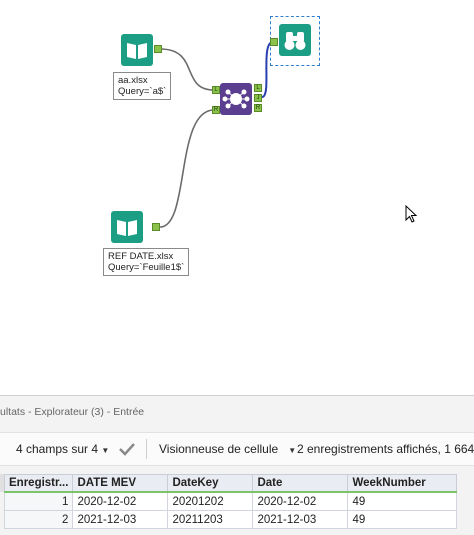  What do you see at coordinates (38, 519) in the screenshot?
I see `row-number: 2` at bounding box center [38, 519].